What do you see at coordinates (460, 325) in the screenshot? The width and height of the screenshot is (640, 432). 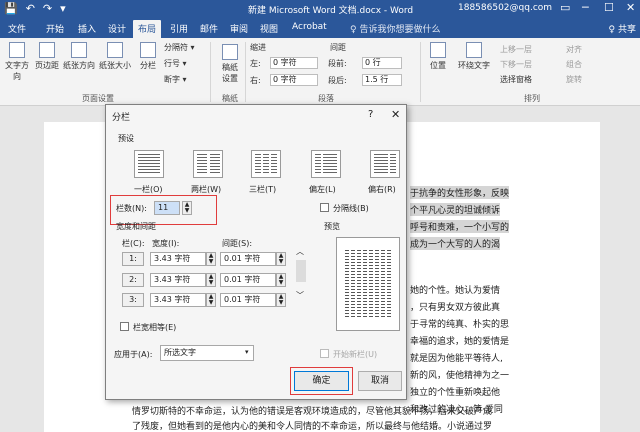 I see `doc-line: 于寻常的纯真、朴实的思` at bounding box center [460, 325].